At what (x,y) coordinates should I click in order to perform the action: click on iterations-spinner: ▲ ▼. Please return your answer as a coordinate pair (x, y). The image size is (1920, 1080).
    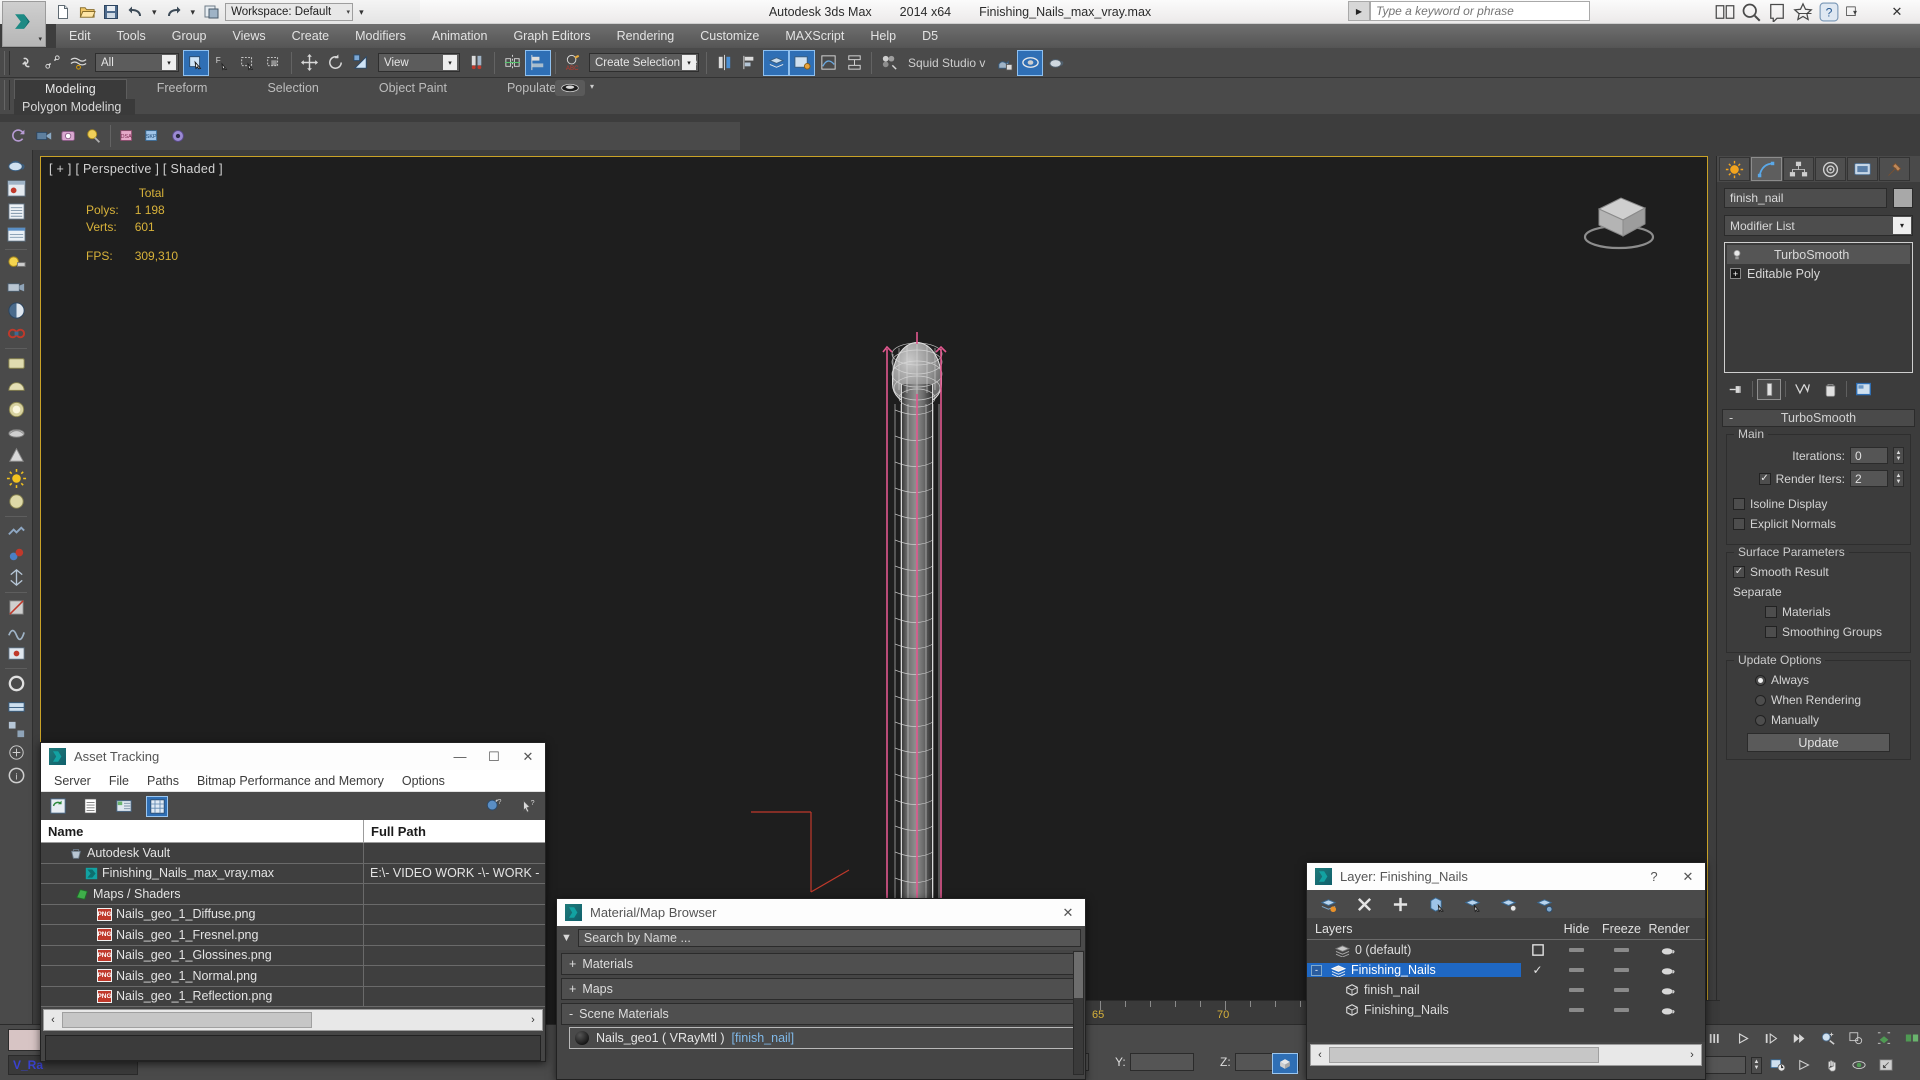
    Looking at the image, I should click on (1898, 455).